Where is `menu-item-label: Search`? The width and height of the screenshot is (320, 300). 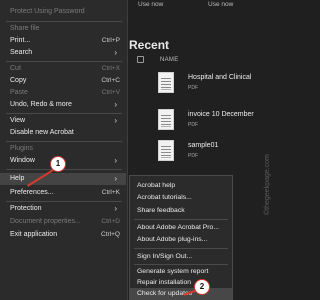 menu-item-label: Search is located at coordinates (21, 52).